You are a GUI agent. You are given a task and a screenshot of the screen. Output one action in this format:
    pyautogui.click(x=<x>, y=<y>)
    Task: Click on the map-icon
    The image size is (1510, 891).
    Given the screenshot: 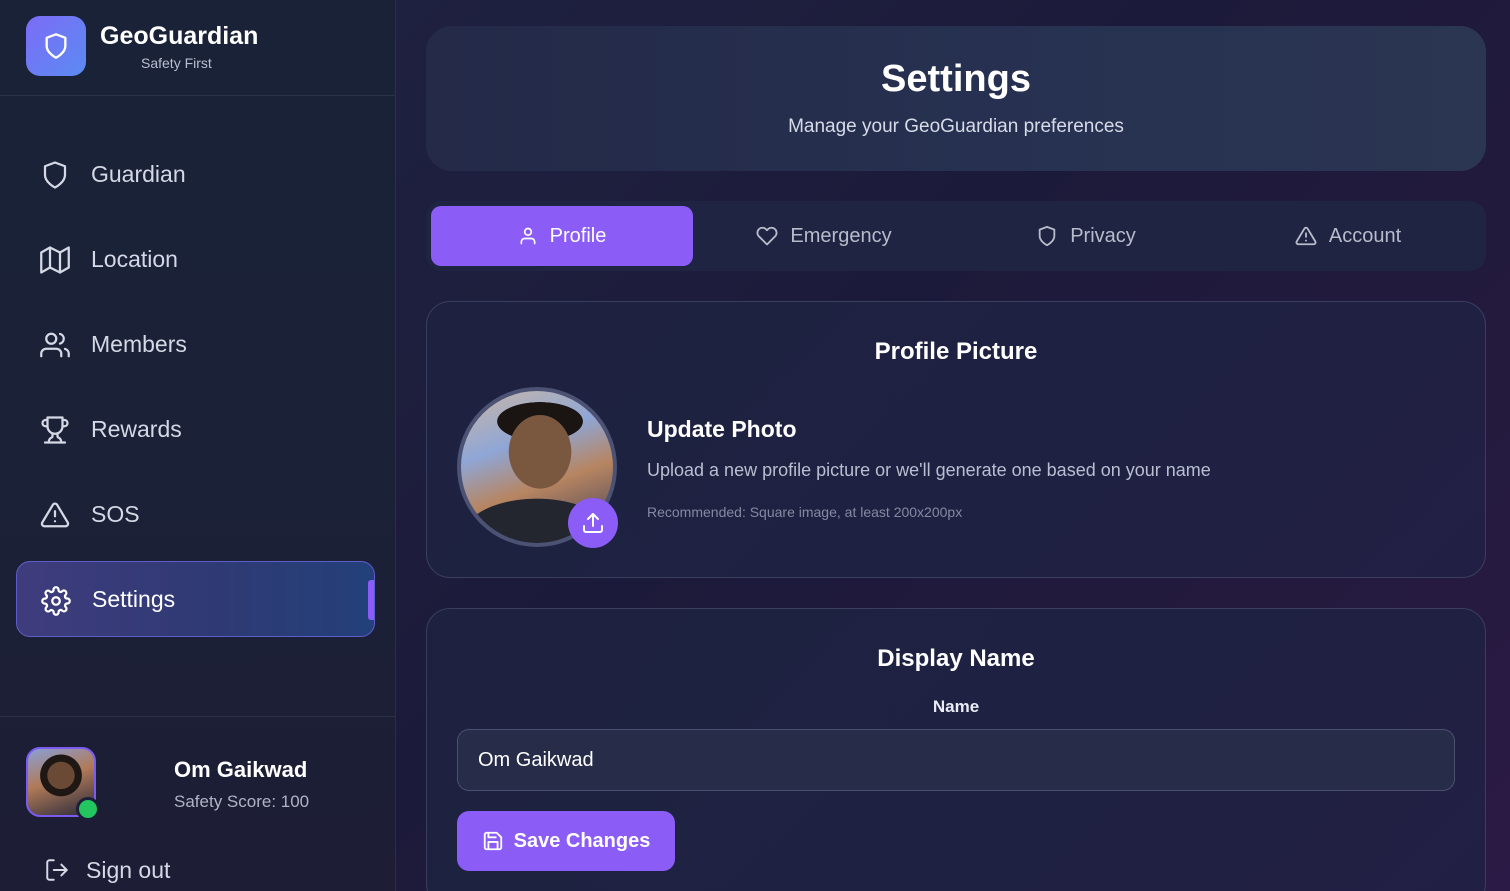 What is the action you would take?
    pyautogui.click(x=55, y=260)
    